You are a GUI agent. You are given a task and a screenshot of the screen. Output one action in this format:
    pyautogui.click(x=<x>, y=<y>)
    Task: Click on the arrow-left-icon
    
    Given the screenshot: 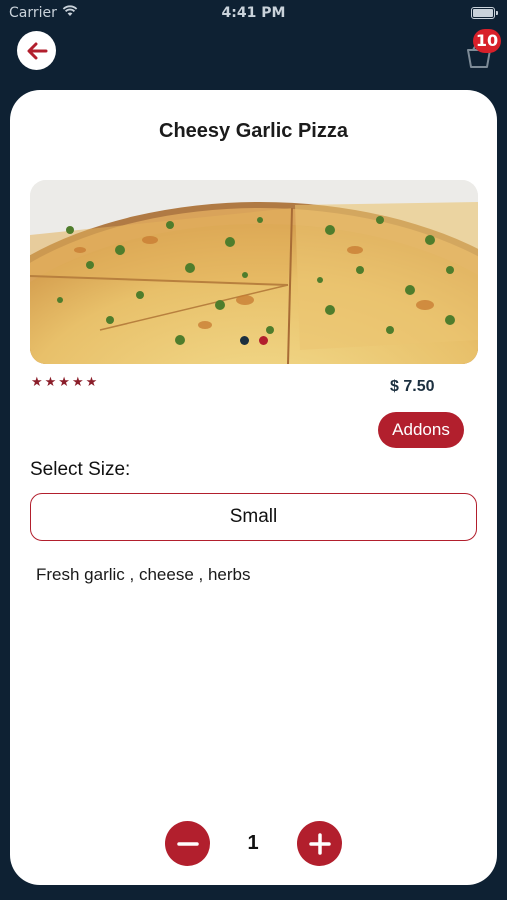 What is the action you would take?
    pyautogui.click(x=37, y=50)
    